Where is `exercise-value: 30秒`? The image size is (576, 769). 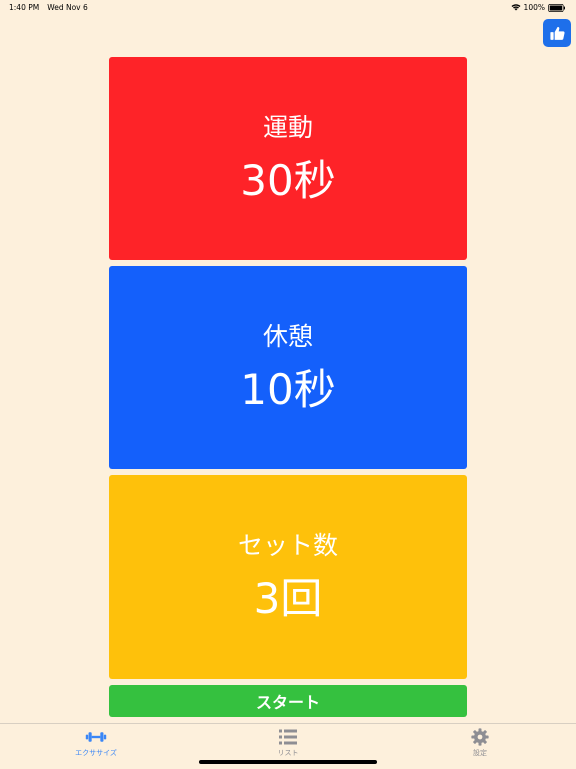
exercise-value: 30秒 is located at coordinates (288, 180).